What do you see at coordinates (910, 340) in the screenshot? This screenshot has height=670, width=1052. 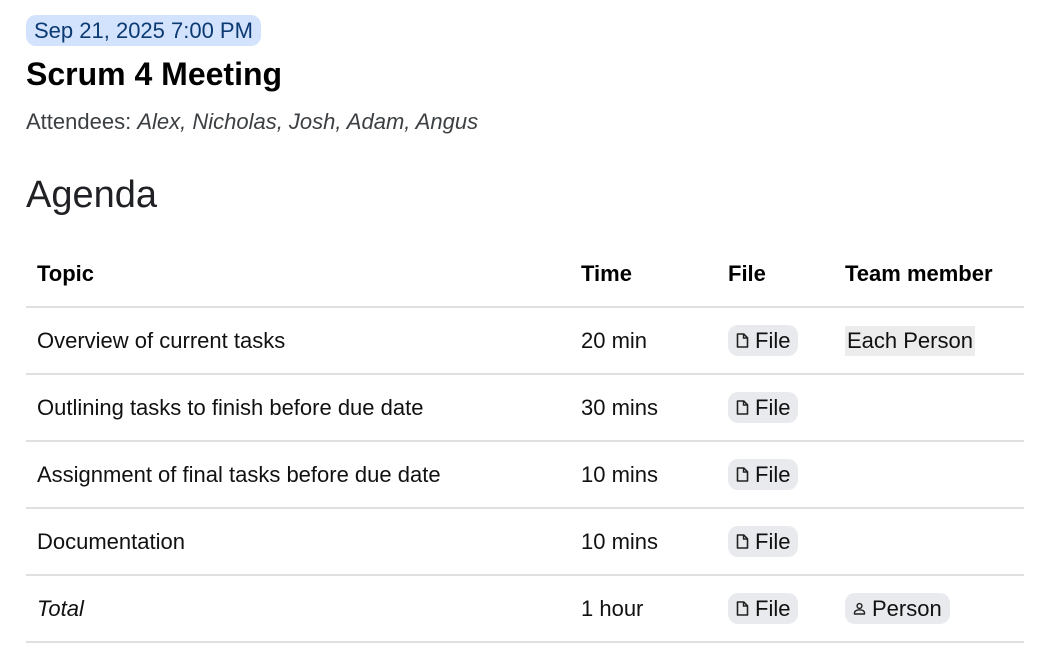 I see `team-member-text: Each Person` at bounding box center [910, 340].